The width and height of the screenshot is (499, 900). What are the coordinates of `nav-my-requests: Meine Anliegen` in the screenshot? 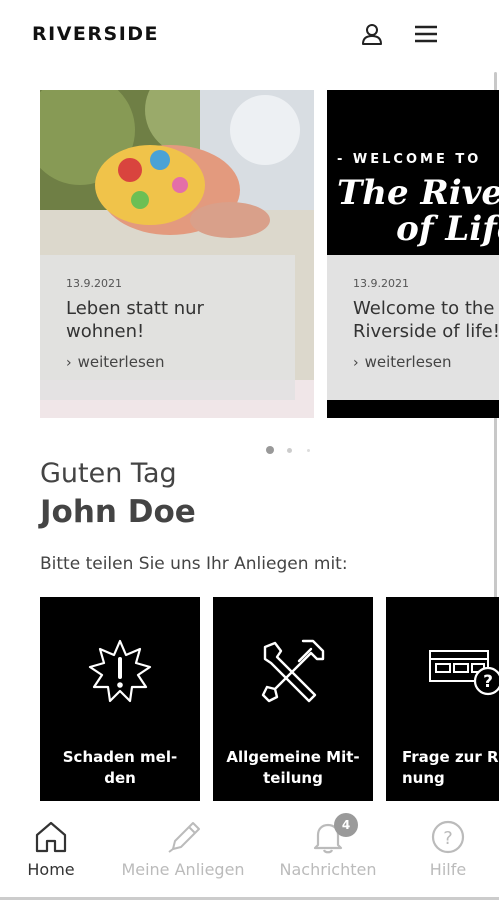 It's located at (183, 852).